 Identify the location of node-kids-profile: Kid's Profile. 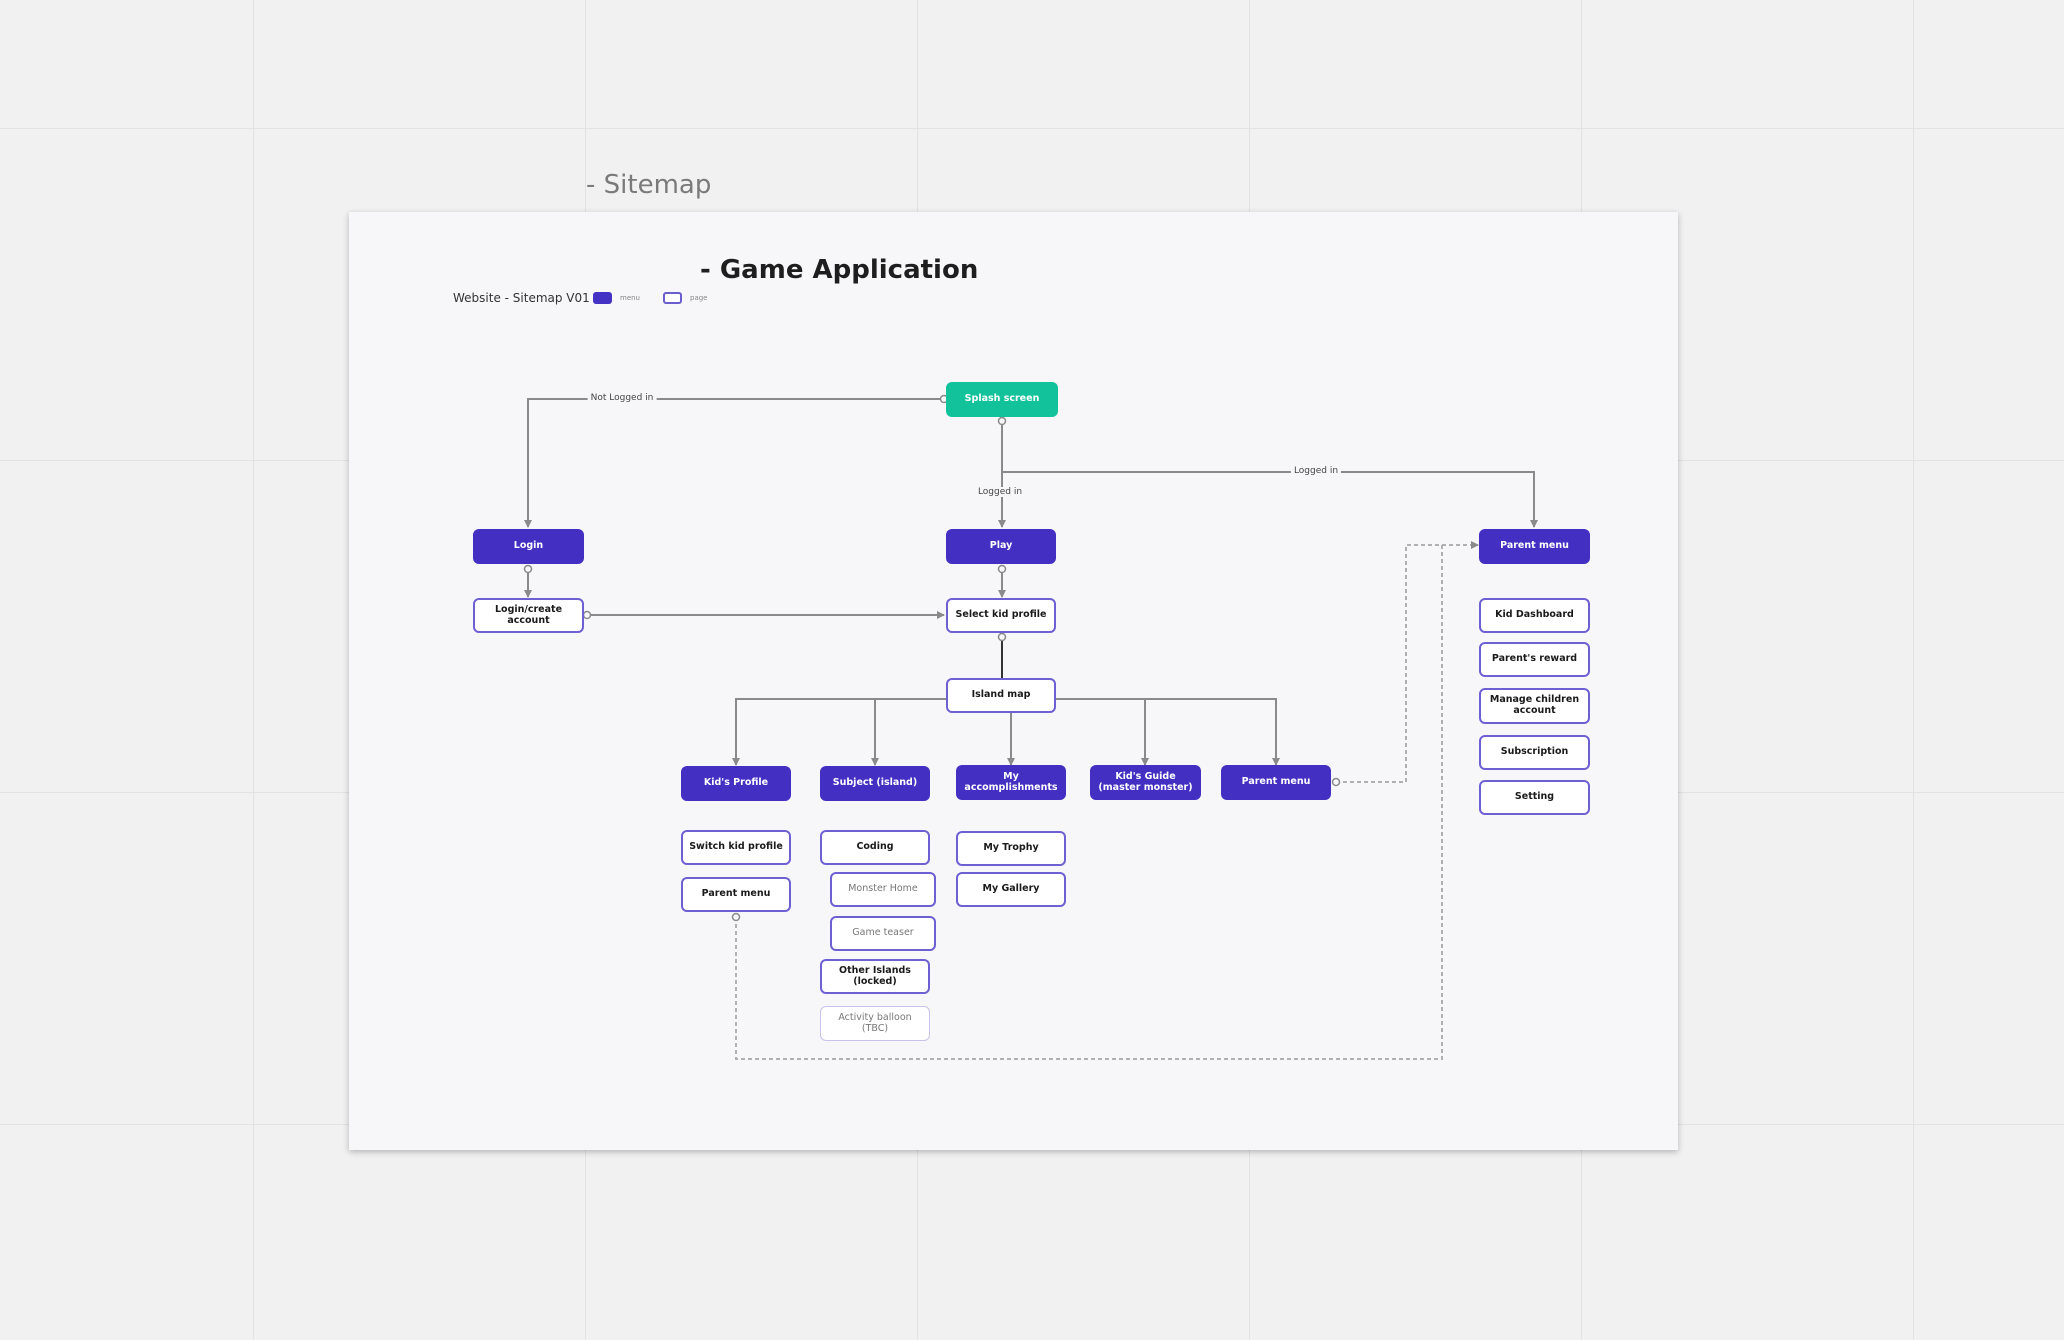
(736, 783).